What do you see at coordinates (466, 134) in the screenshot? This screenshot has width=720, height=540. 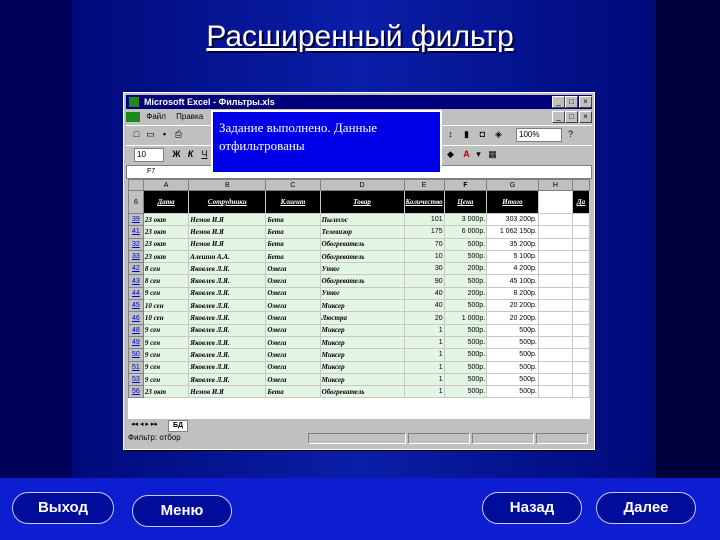 I see `chart-wizard-icon: ▮` at bounding box center [466, 134].